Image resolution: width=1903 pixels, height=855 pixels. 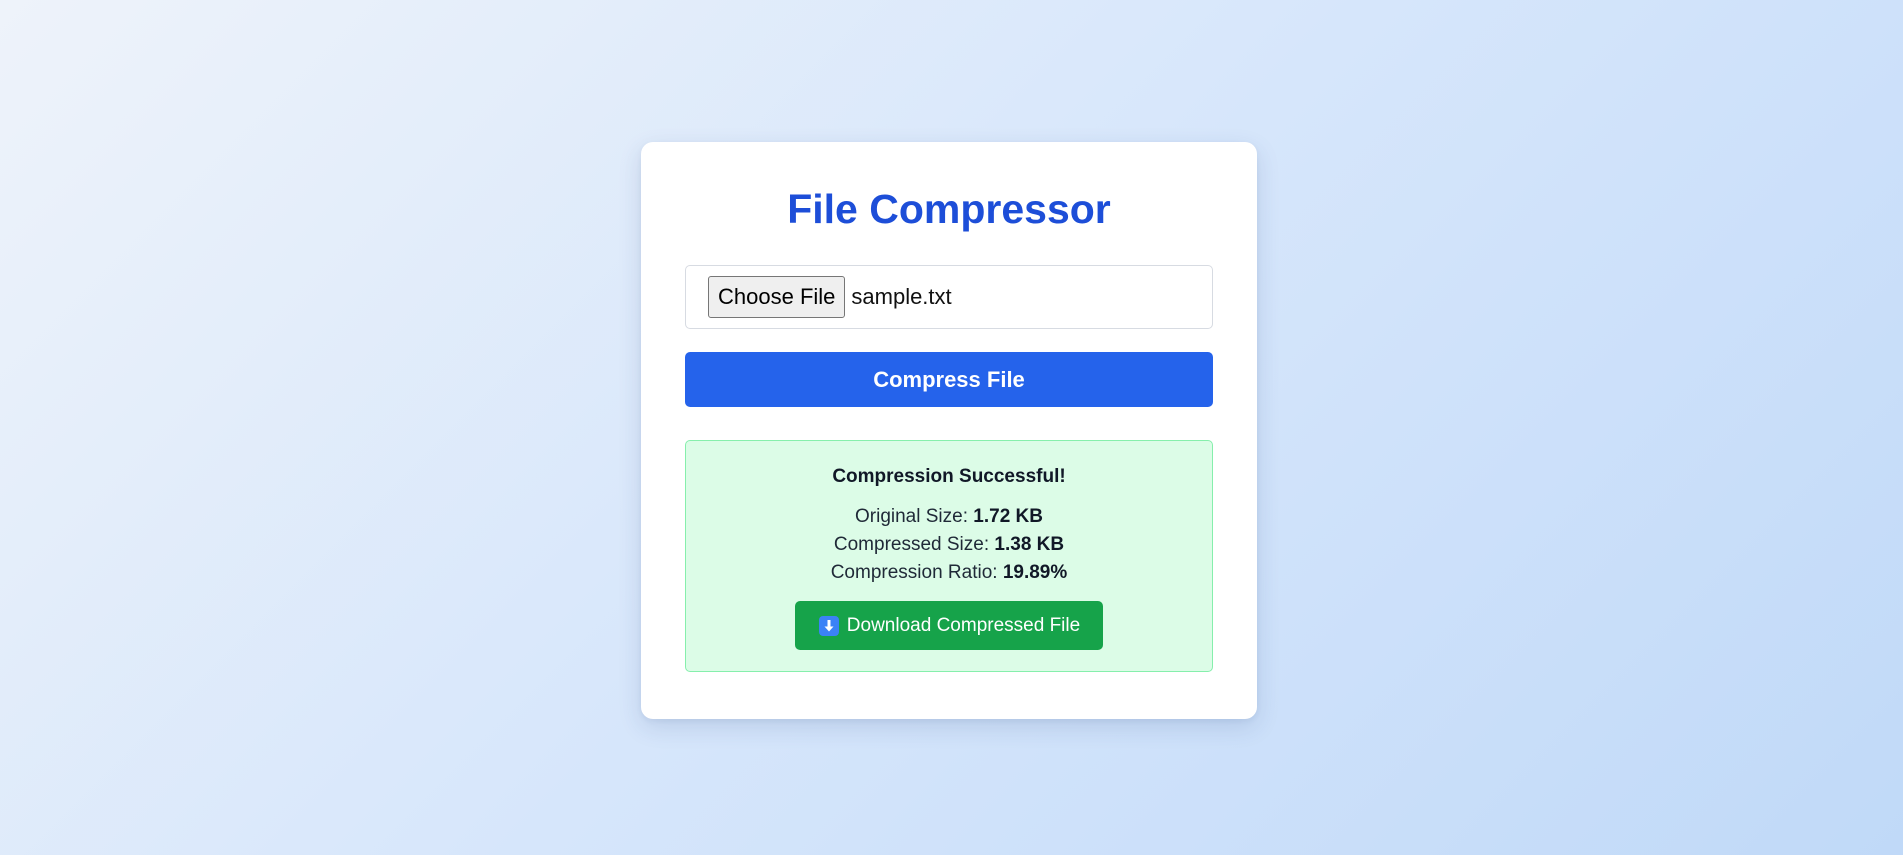 I want to click on download-button: Download Compressed File, so click(x=949, y=625).